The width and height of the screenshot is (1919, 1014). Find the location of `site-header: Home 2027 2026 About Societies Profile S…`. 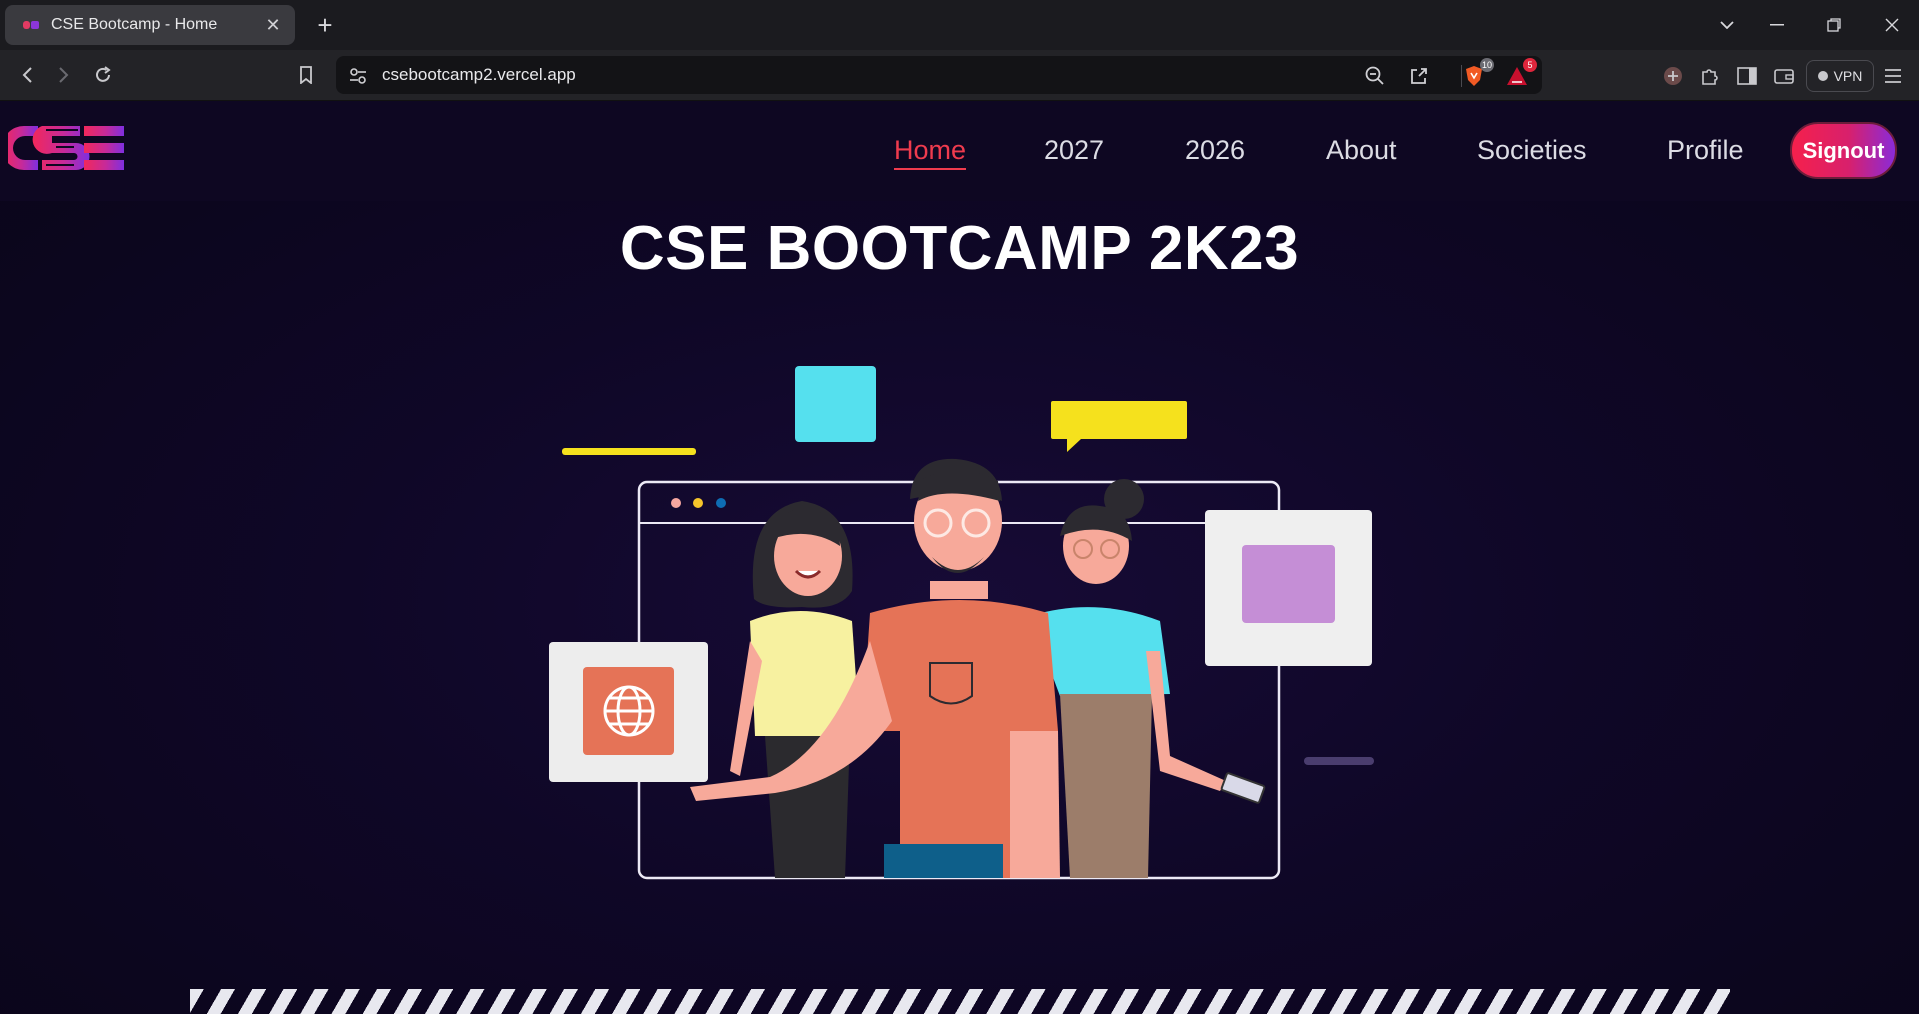

site-header: Home 2027 2026 About Societies Profile S… is located at coordinates (959, 151).